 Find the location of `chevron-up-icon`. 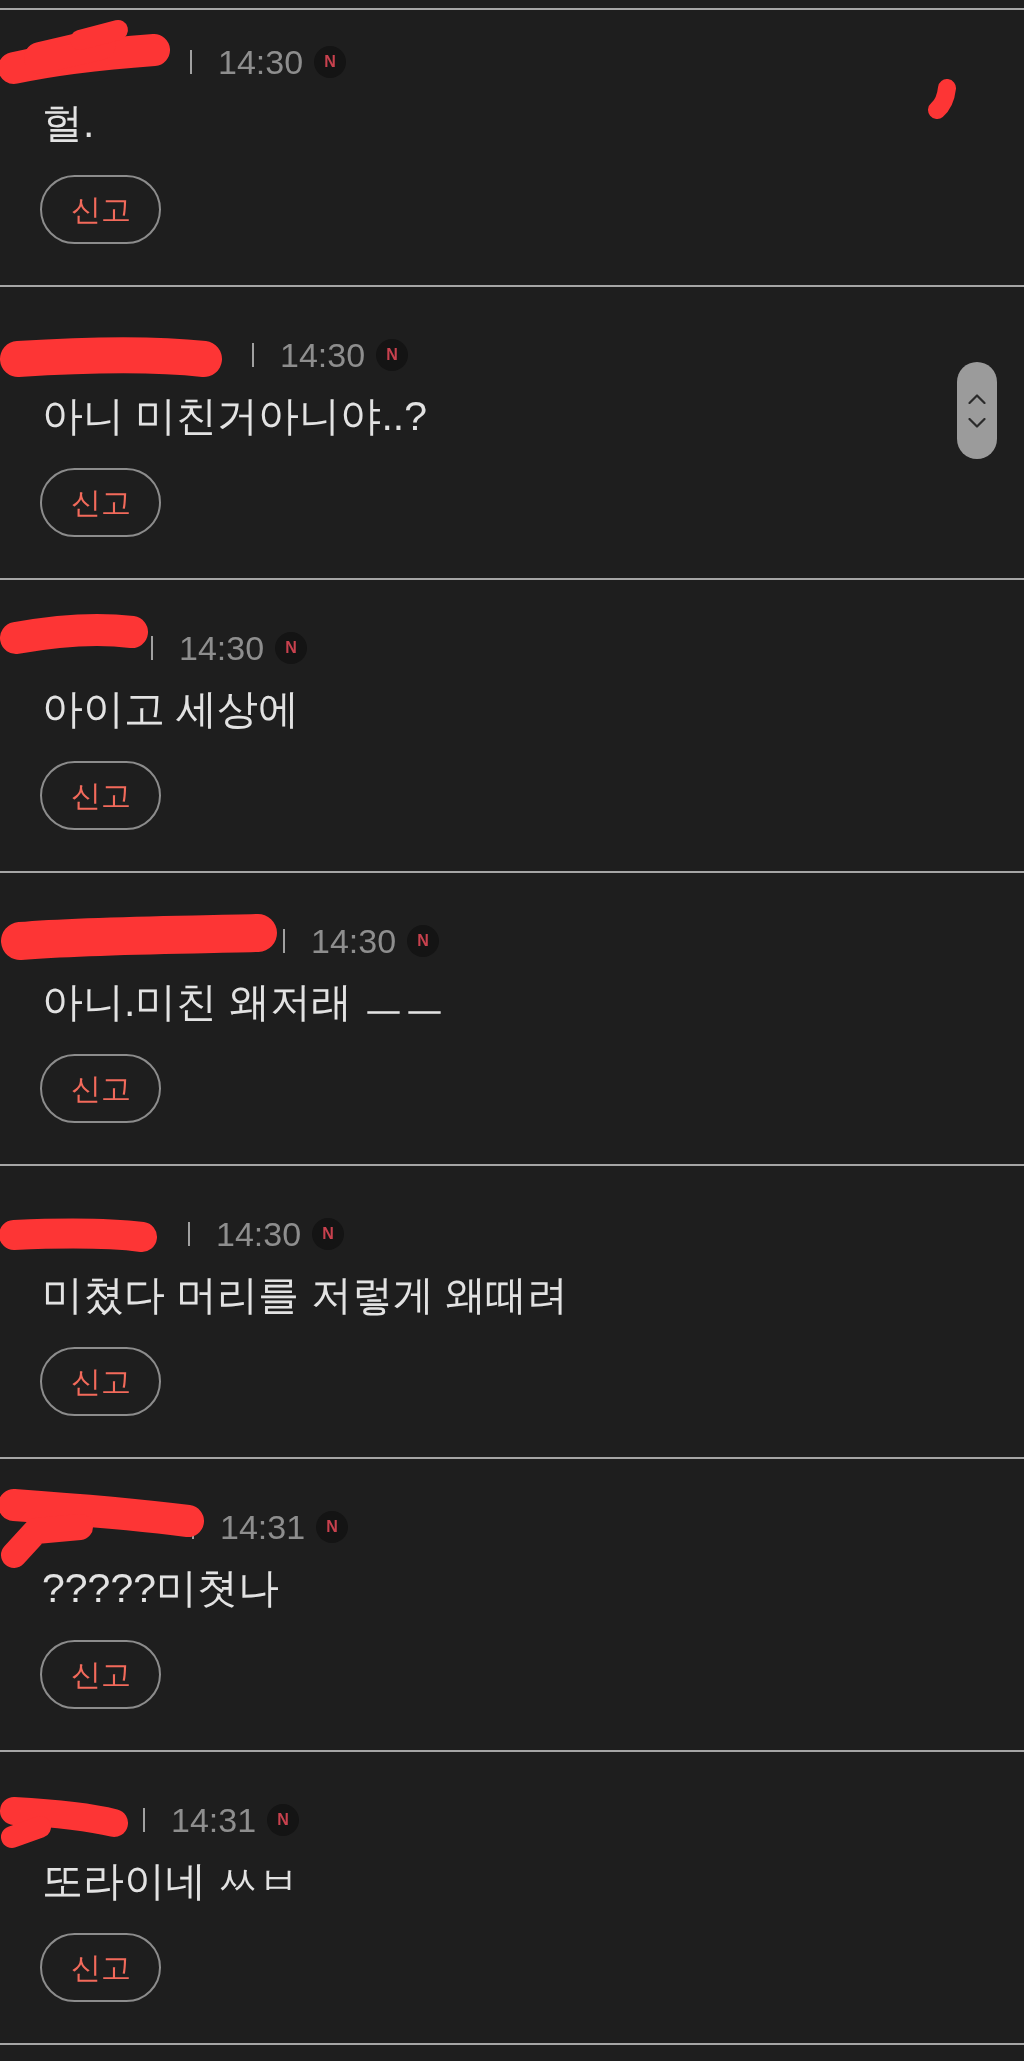

chevron-up-icon is located at coordinates (977, 398).